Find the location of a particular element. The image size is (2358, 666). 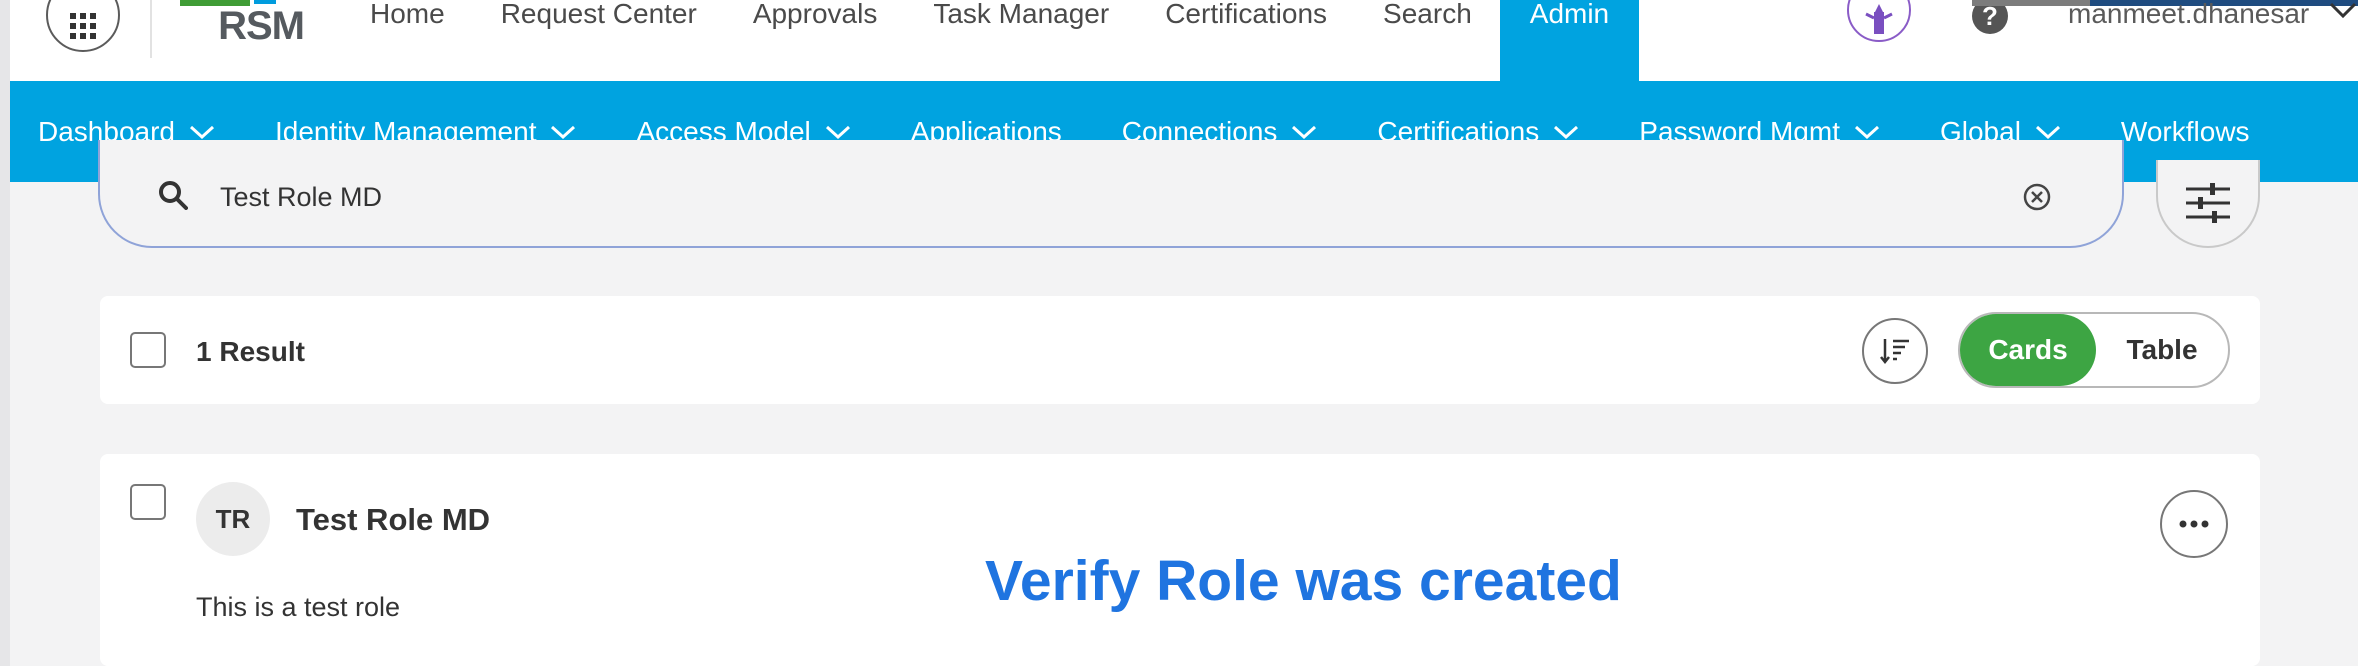

logo: RSM is located at coordinates (245, 25).